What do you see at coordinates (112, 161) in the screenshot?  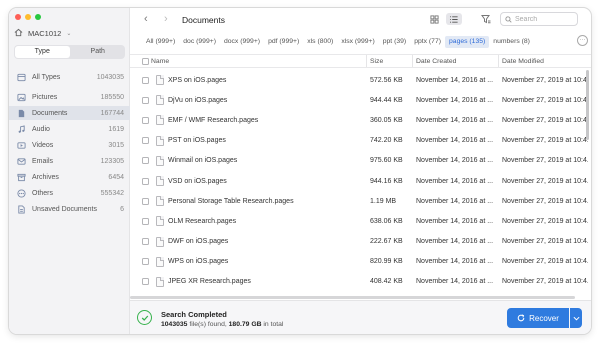 I see `sidebar-item-count: 123305` at bounding box center [112, 161].